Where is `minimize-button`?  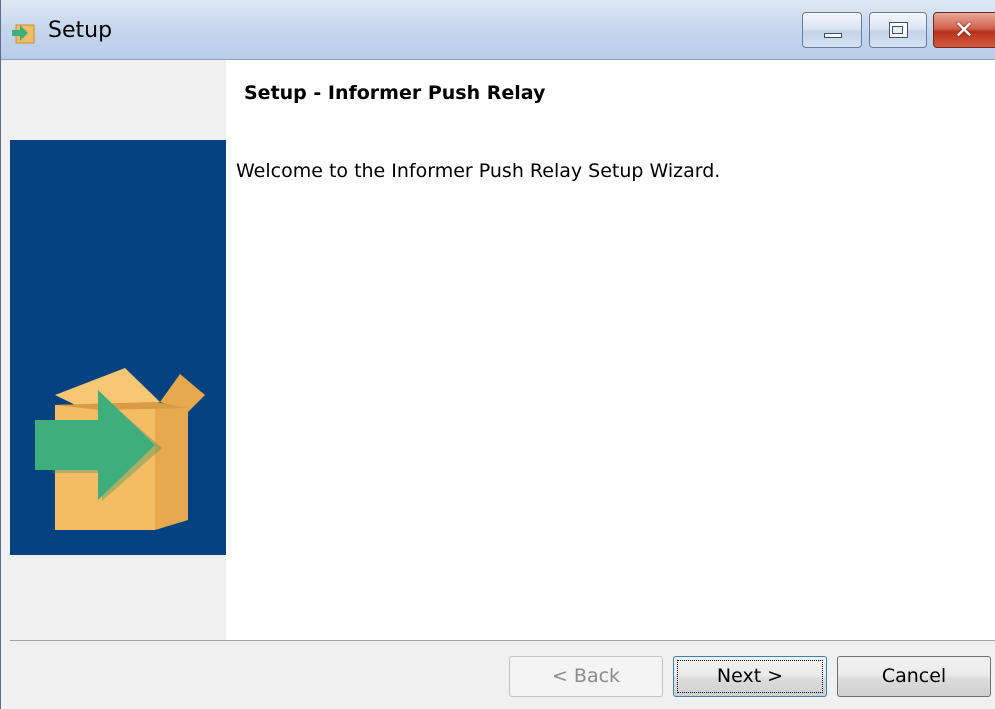 minimize-button is located at coordinates (832, 30).